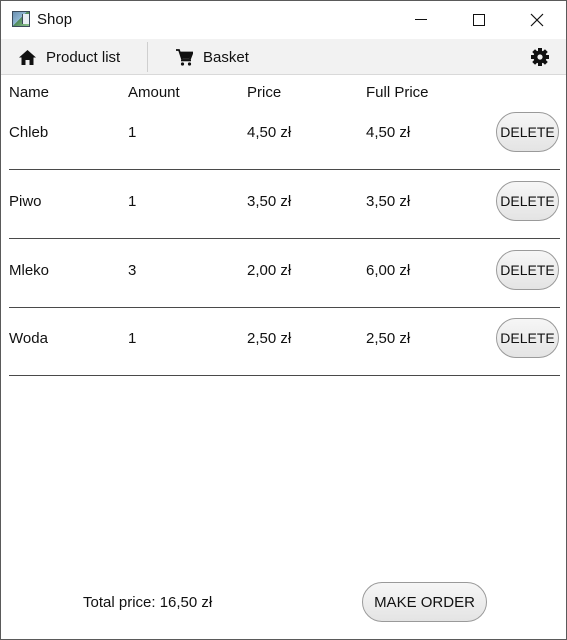 This screenshot has height=640, width=567. What do you see at coordinates (283, 57) in the screenshot?
I see `navigation-bar: Product list Basket` at bounding box center [283, 57].